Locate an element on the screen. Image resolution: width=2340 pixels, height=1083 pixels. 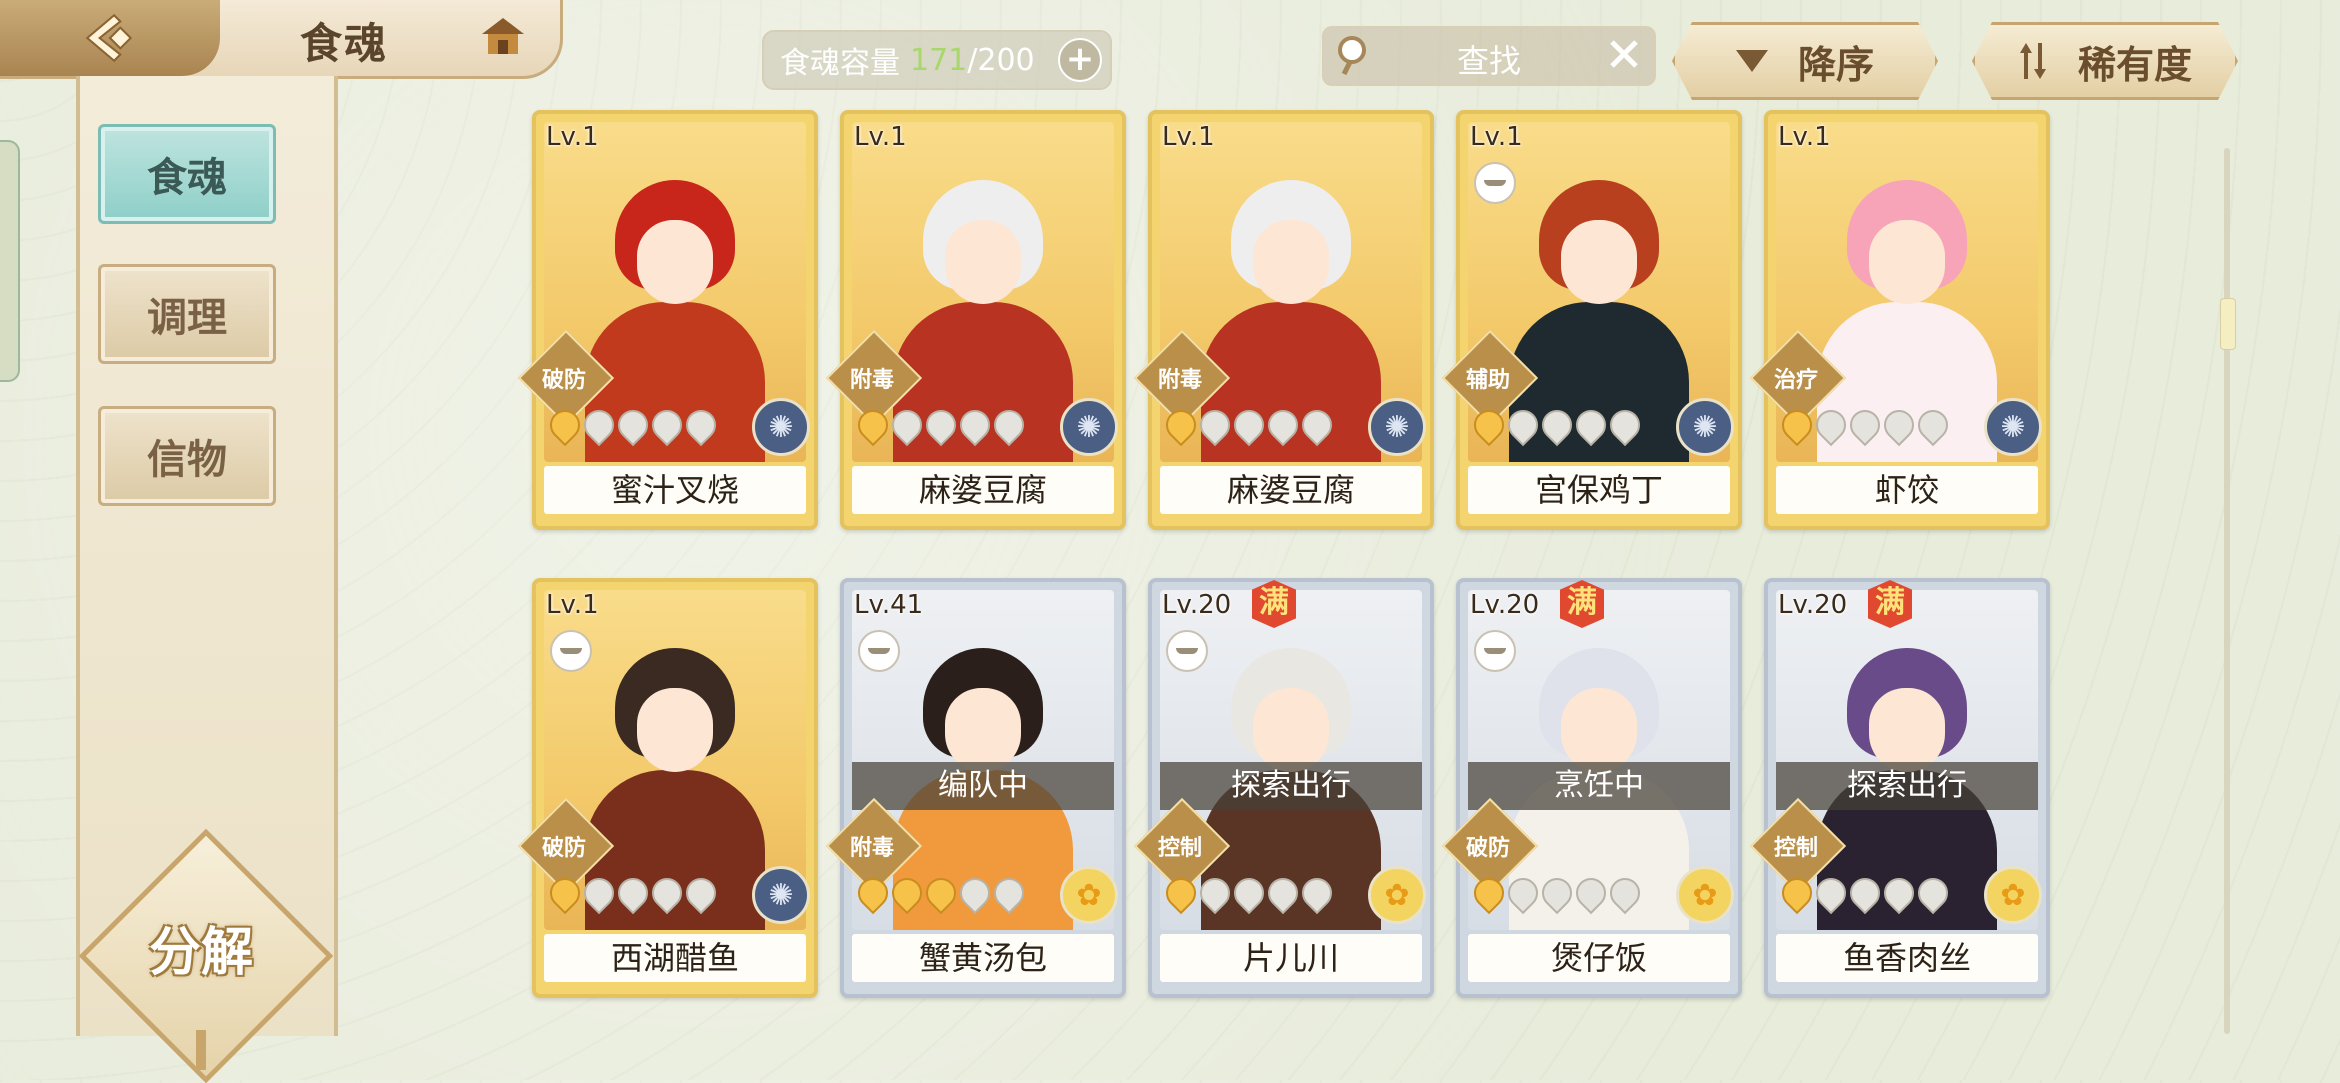
tassel-decoration is located at coordinates (201, 1050).